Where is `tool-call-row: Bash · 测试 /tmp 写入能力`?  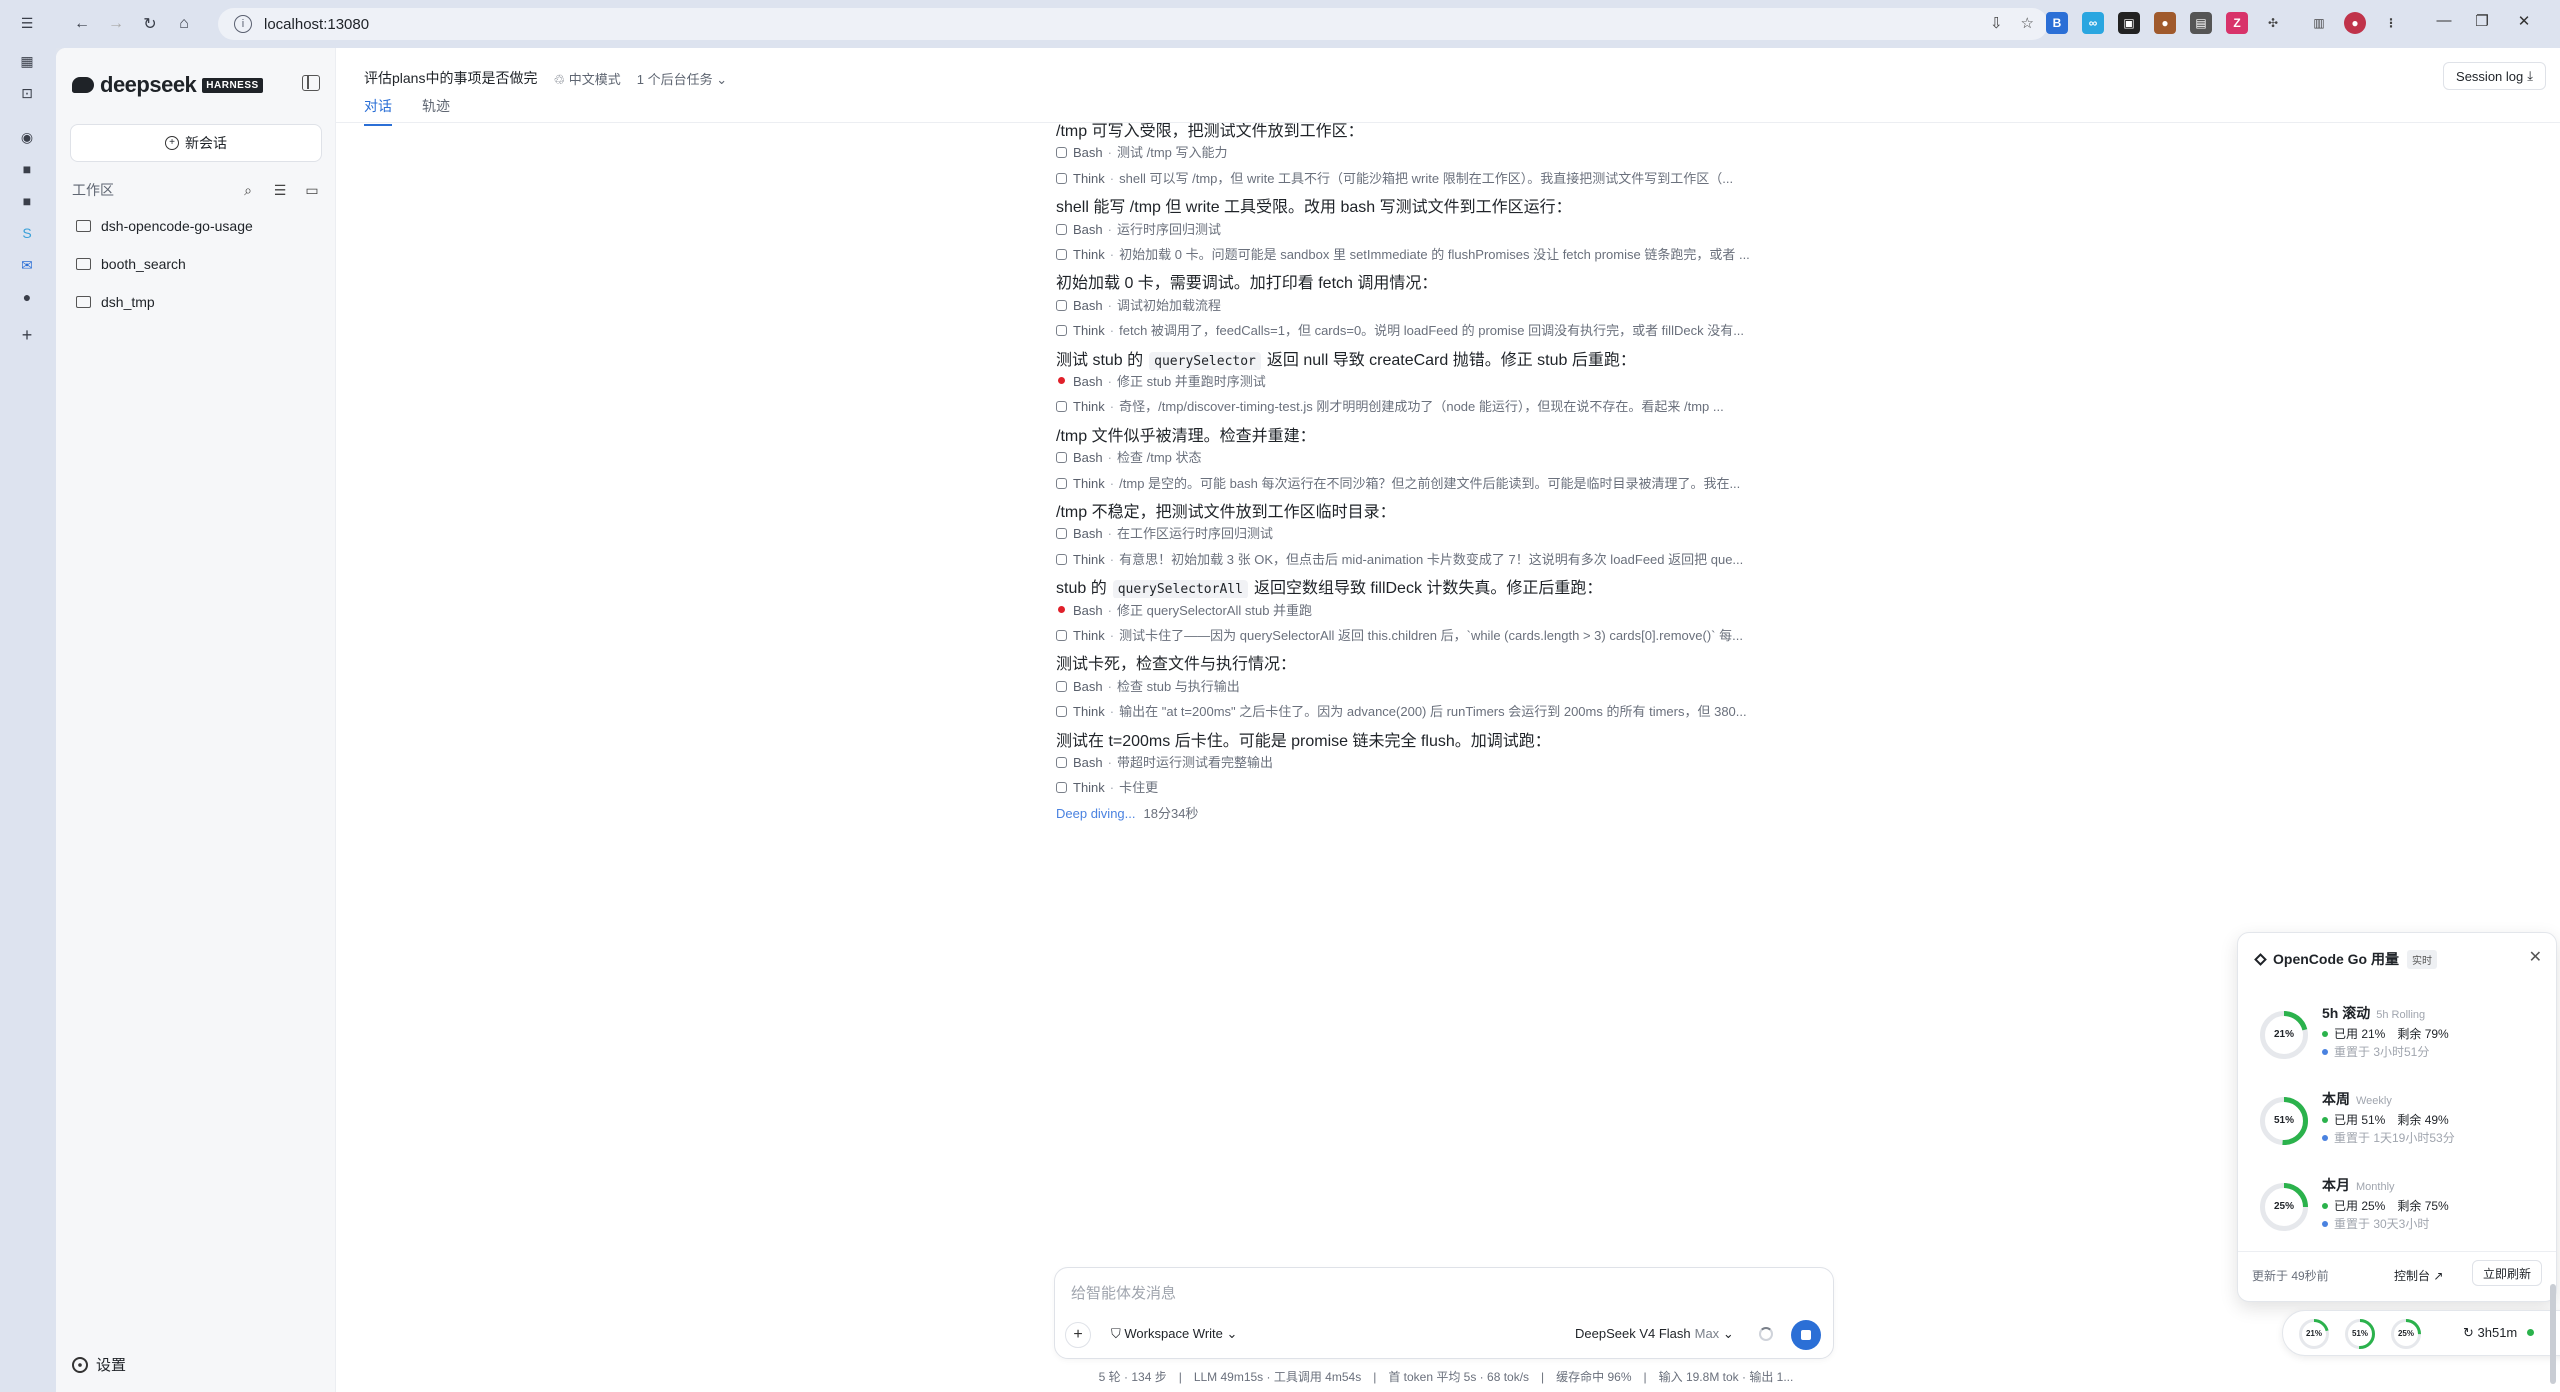
tool-call-row: Bash · 测试 /tmp 写入能力 is located at coordinates (1471, 151).